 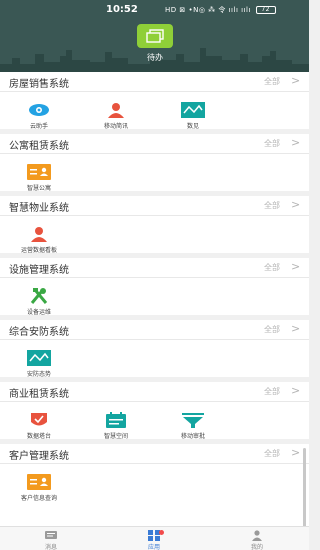 What do you see at coordinates (154, 287) in the screenshot?
I see `section-facility-management: 设施管理系统 全部 > 设备运维` at bounding box center [154, 287].